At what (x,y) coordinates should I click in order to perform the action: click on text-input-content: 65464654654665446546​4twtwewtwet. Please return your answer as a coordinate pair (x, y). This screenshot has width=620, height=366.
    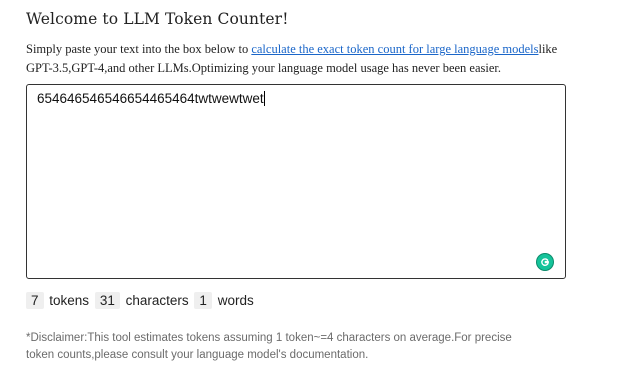
    Looking at the image, I should click on (150, 98).